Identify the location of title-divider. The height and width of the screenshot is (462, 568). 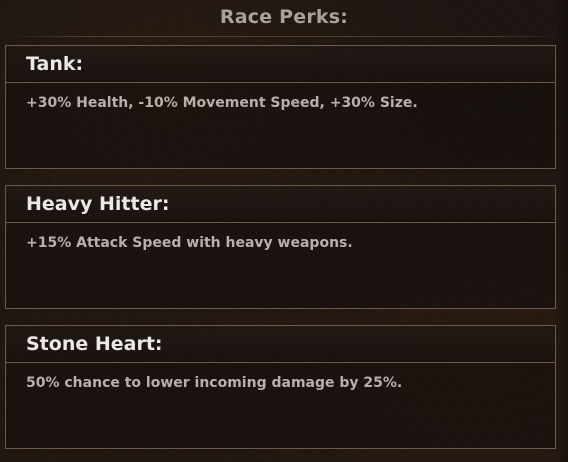
(284, 36).